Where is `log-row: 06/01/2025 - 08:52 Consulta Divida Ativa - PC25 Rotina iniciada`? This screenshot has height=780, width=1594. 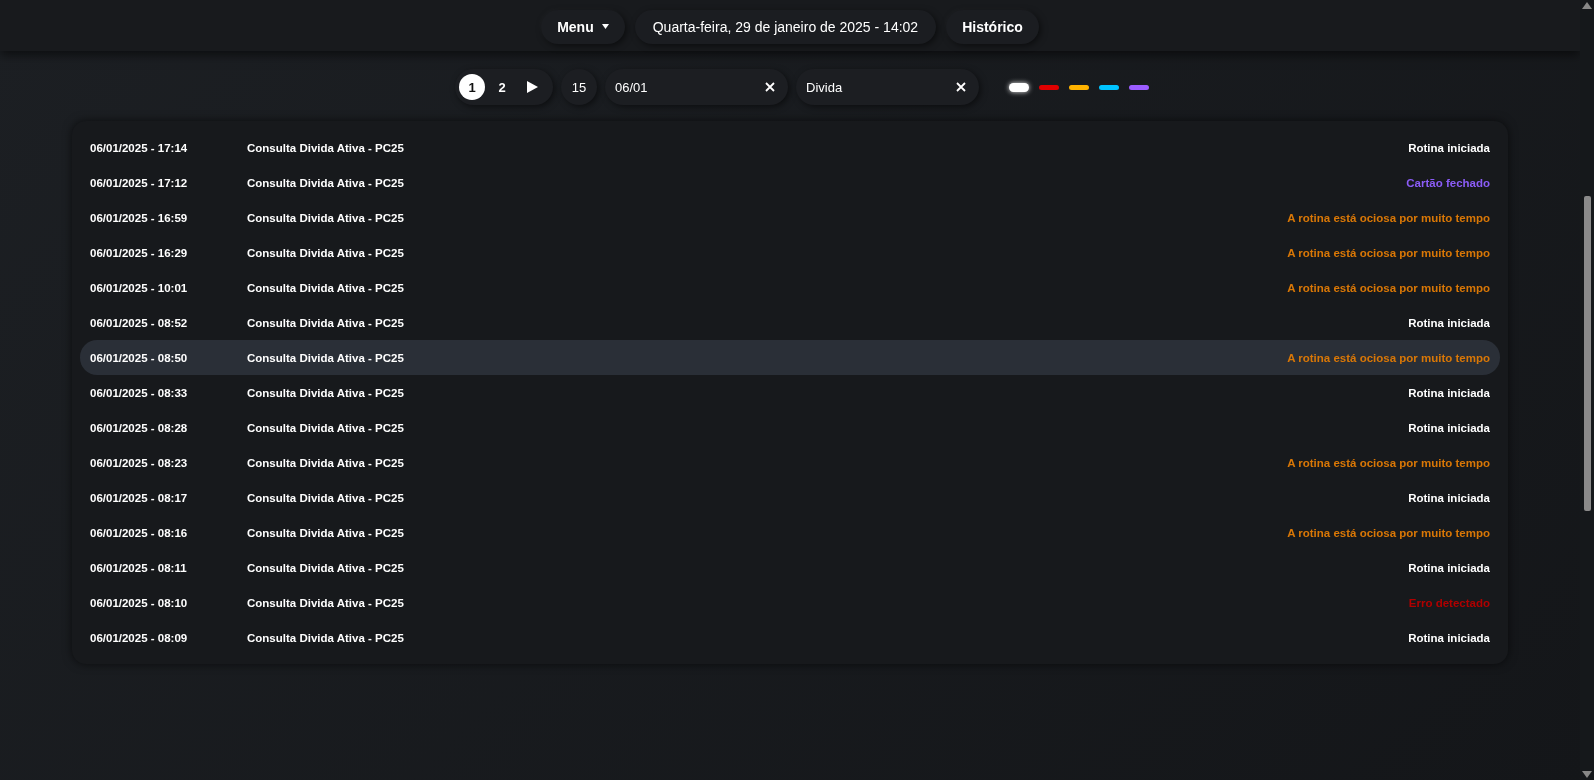 log-row: 06/01/2025 - 08:52 Consulta Divida Ativa - PC25 Rotina iniciada is located at coordinates (790, 322).